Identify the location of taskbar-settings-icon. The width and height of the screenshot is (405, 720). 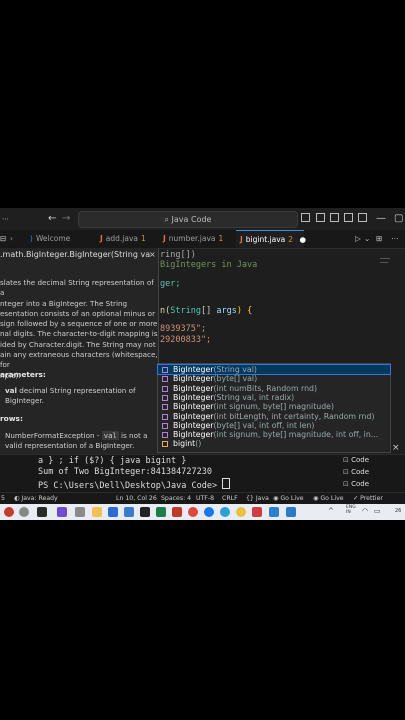
(80, 512).